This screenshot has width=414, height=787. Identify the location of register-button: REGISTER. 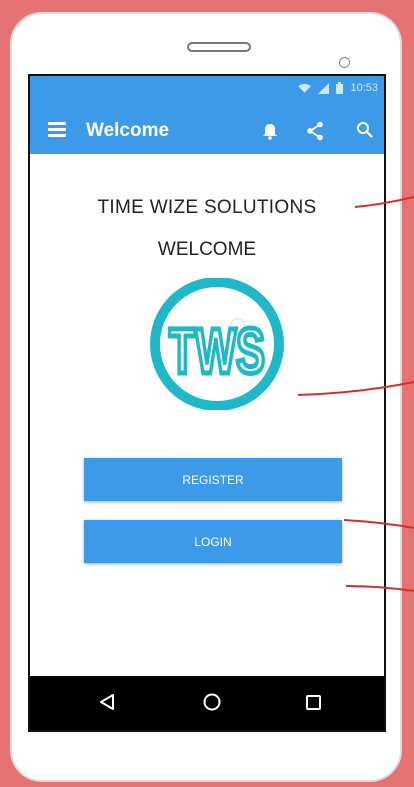
(213, 479).